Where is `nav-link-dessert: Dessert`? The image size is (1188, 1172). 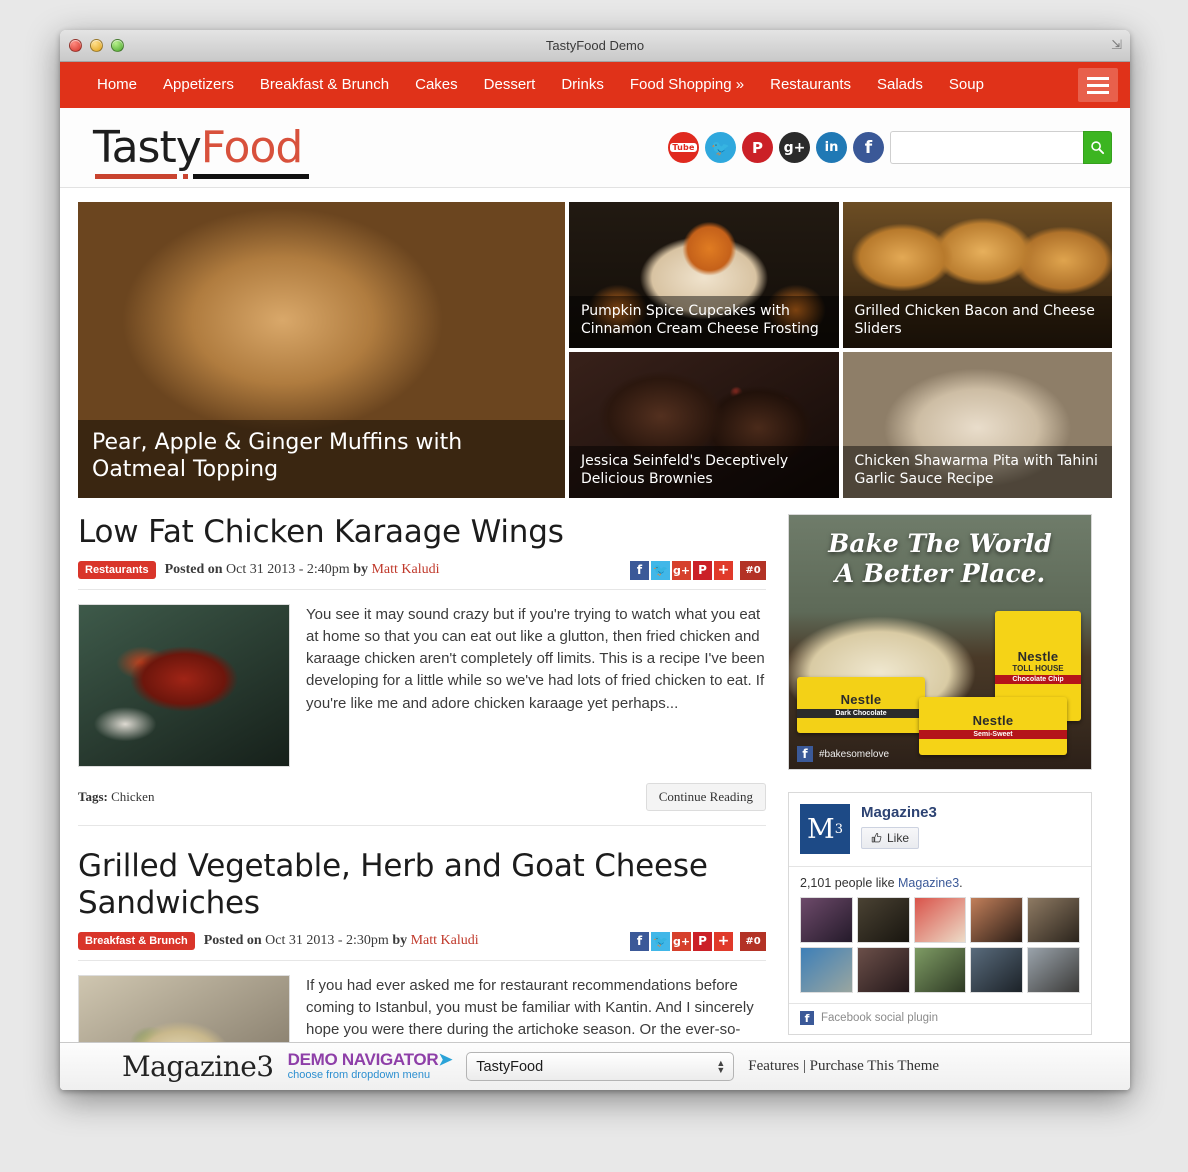 nav-link-dessert: Dessert is located at coordinates (510, 85).